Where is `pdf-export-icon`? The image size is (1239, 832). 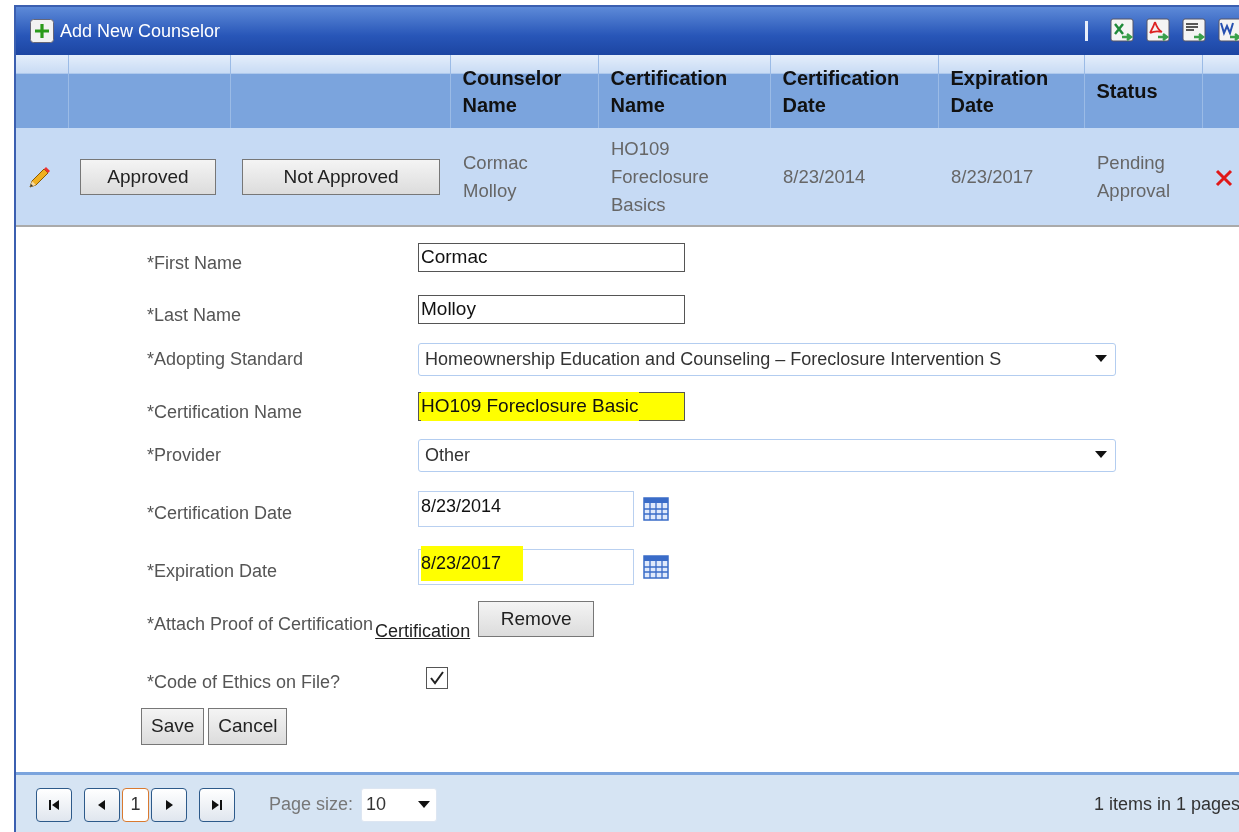 pdf-export-icon is located at coordinates (1159, 31).